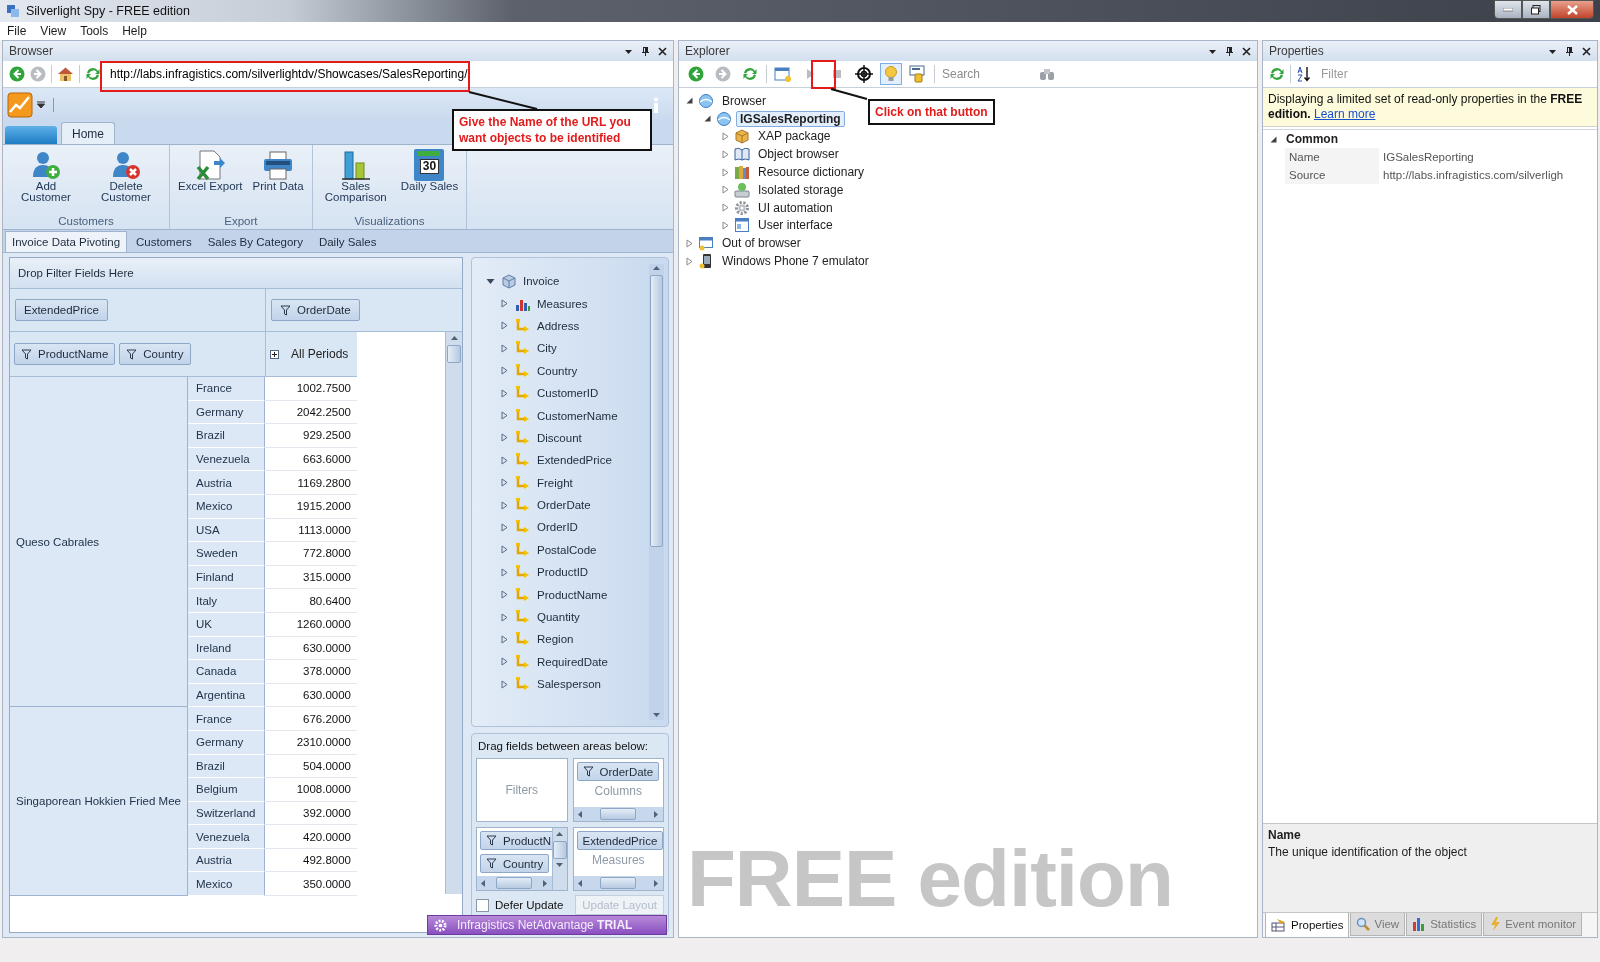 This screenshot has height=962, width=1600. I want to click on tree-item: UI automation, so click(795, 207).